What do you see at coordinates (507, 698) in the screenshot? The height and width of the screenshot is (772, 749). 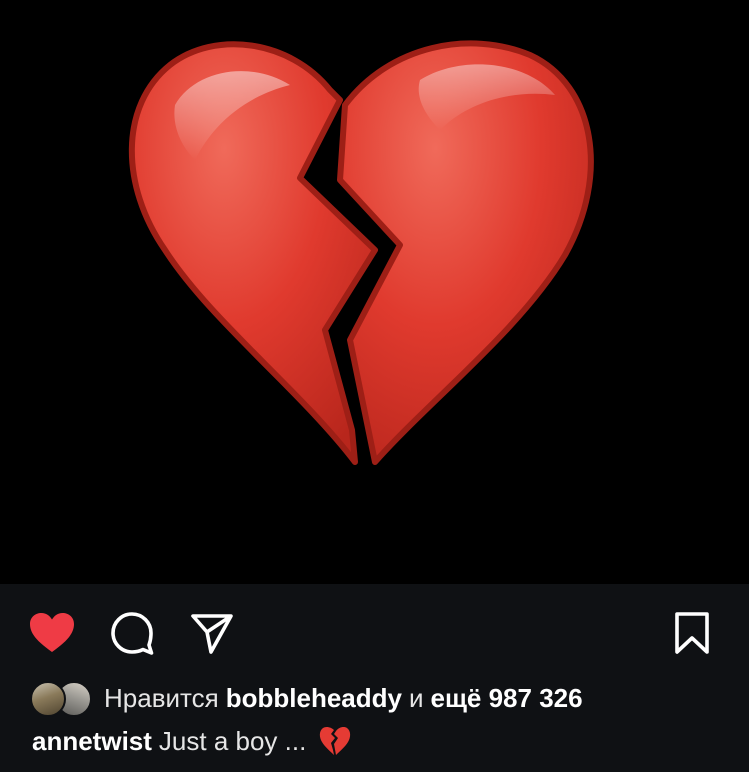 I see `likes-count: ещё 987 326` at bounding box center [507, 698].